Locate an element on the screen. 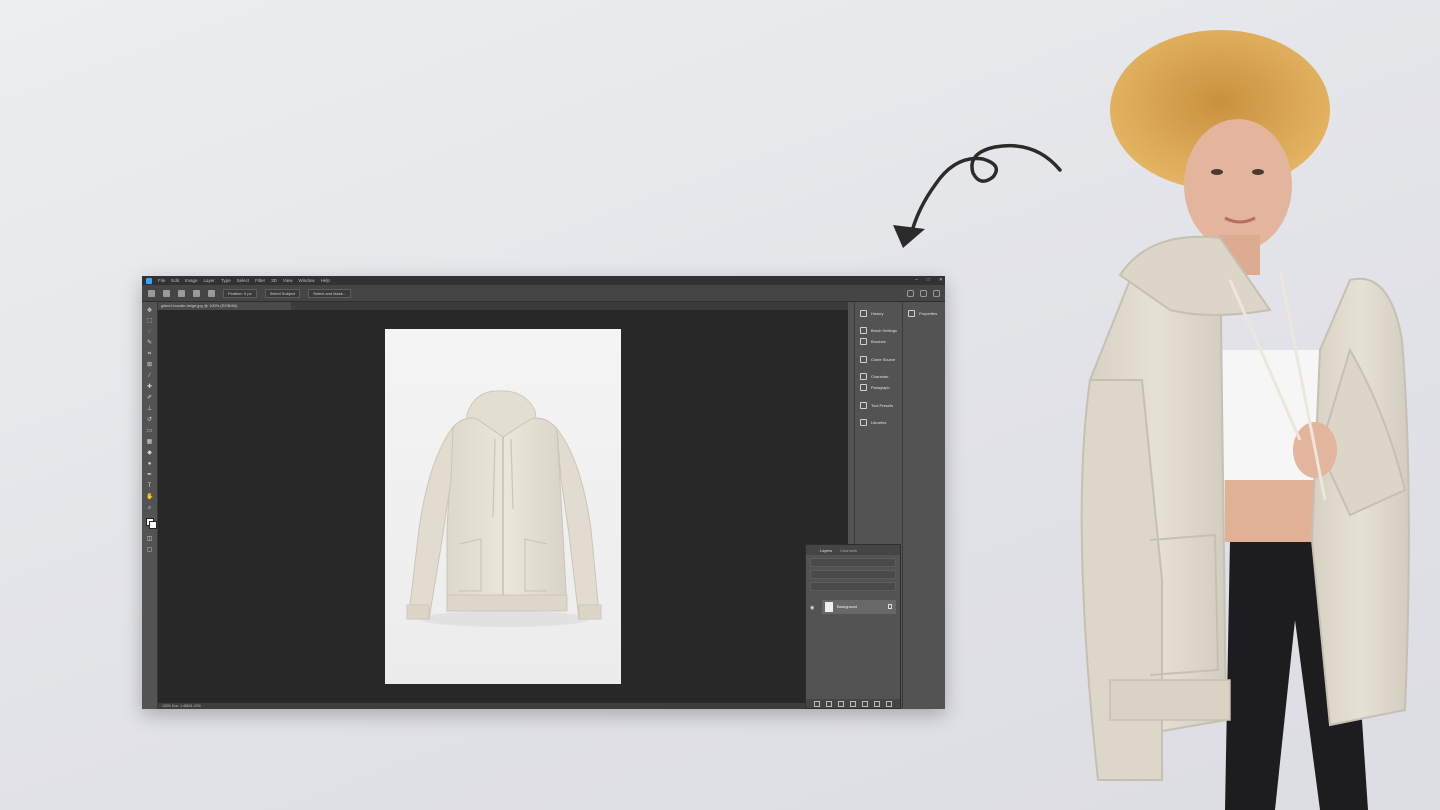 The image size is (1440, 810). zoom-tool-icon: ⌕ is located at coordinates (149, 508).